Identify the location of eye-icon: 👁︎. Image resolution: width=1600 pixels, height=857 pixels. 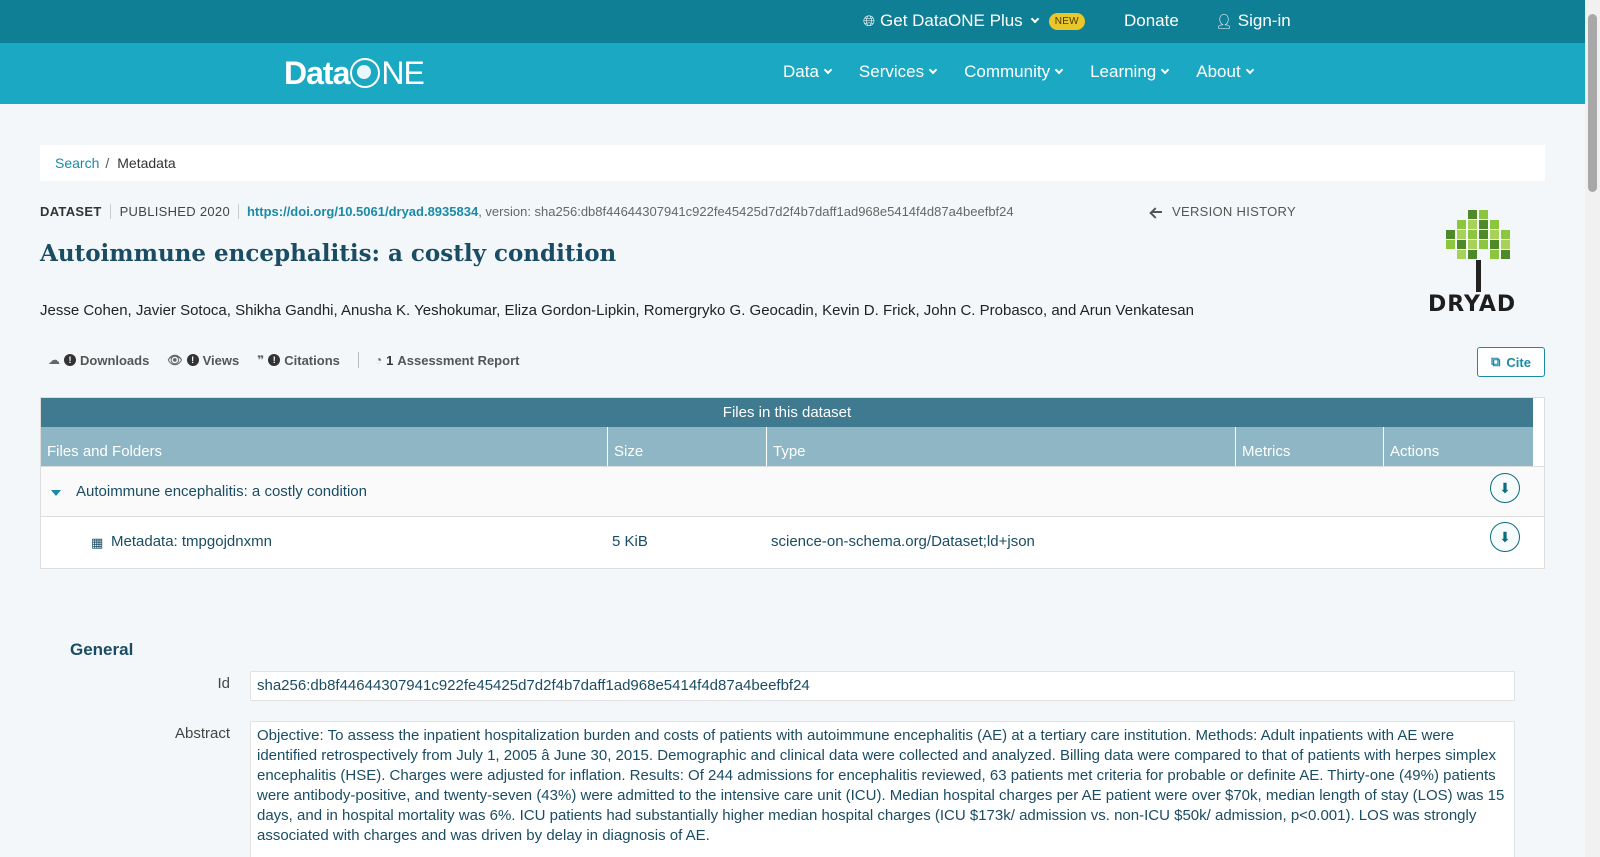
(175, 360).